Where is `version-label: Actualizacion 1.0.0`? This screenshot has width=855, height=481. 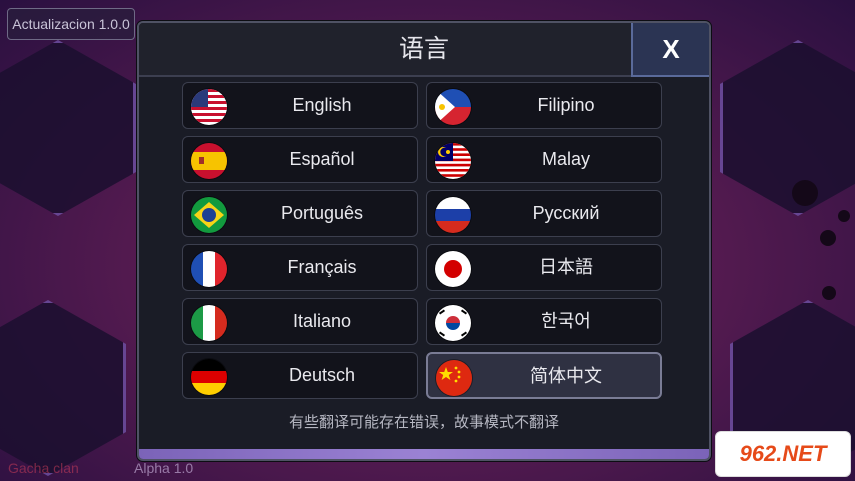 version-label: Actualizacion 1.0.0 is located at coordinates (71, 24).